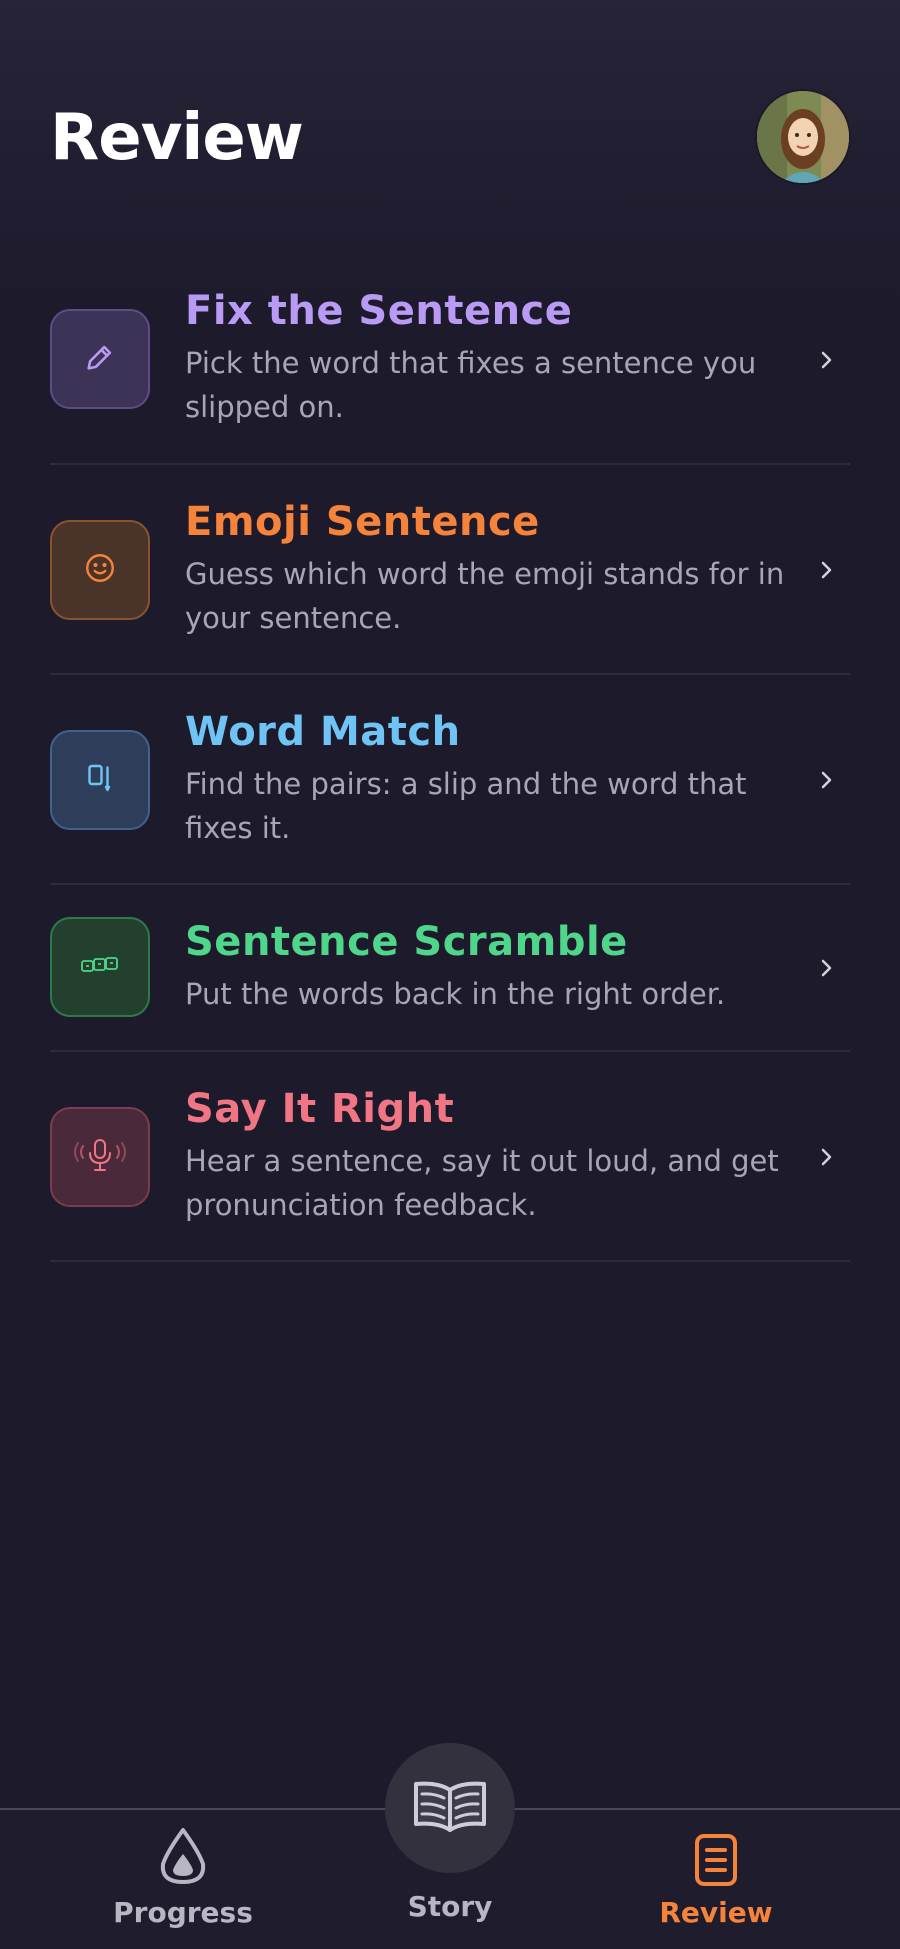  Describe the element at coordinates (323, 732) in the screenshot. I see `word-match-title: Word Match` at that location.